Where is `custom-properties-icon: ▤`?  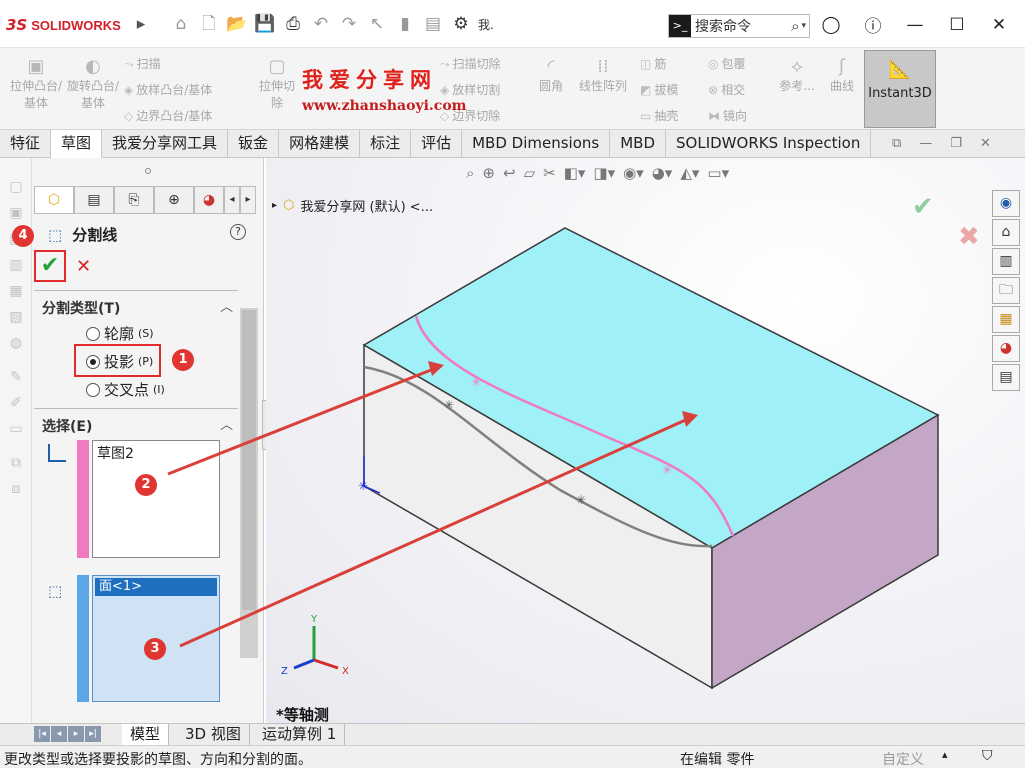
custom-properties-icon: ▤ is located at coordinates (1006, 377).